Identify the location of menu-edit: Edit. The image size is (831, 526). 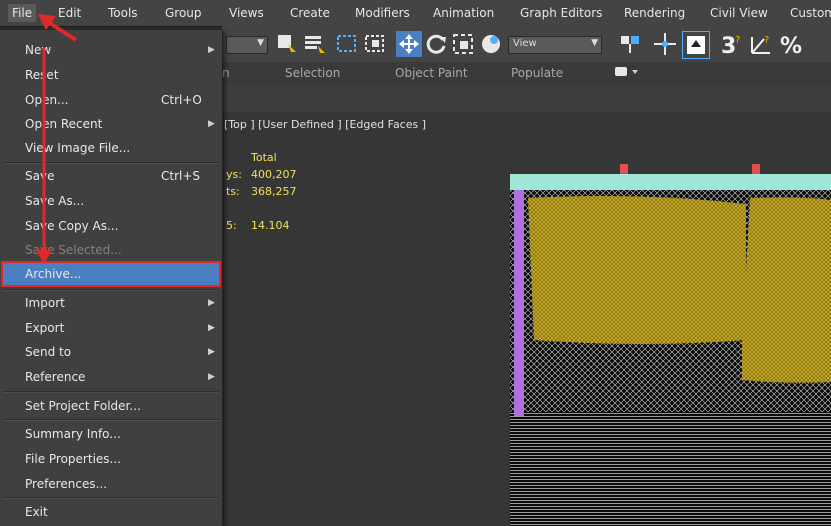
(69, 13).